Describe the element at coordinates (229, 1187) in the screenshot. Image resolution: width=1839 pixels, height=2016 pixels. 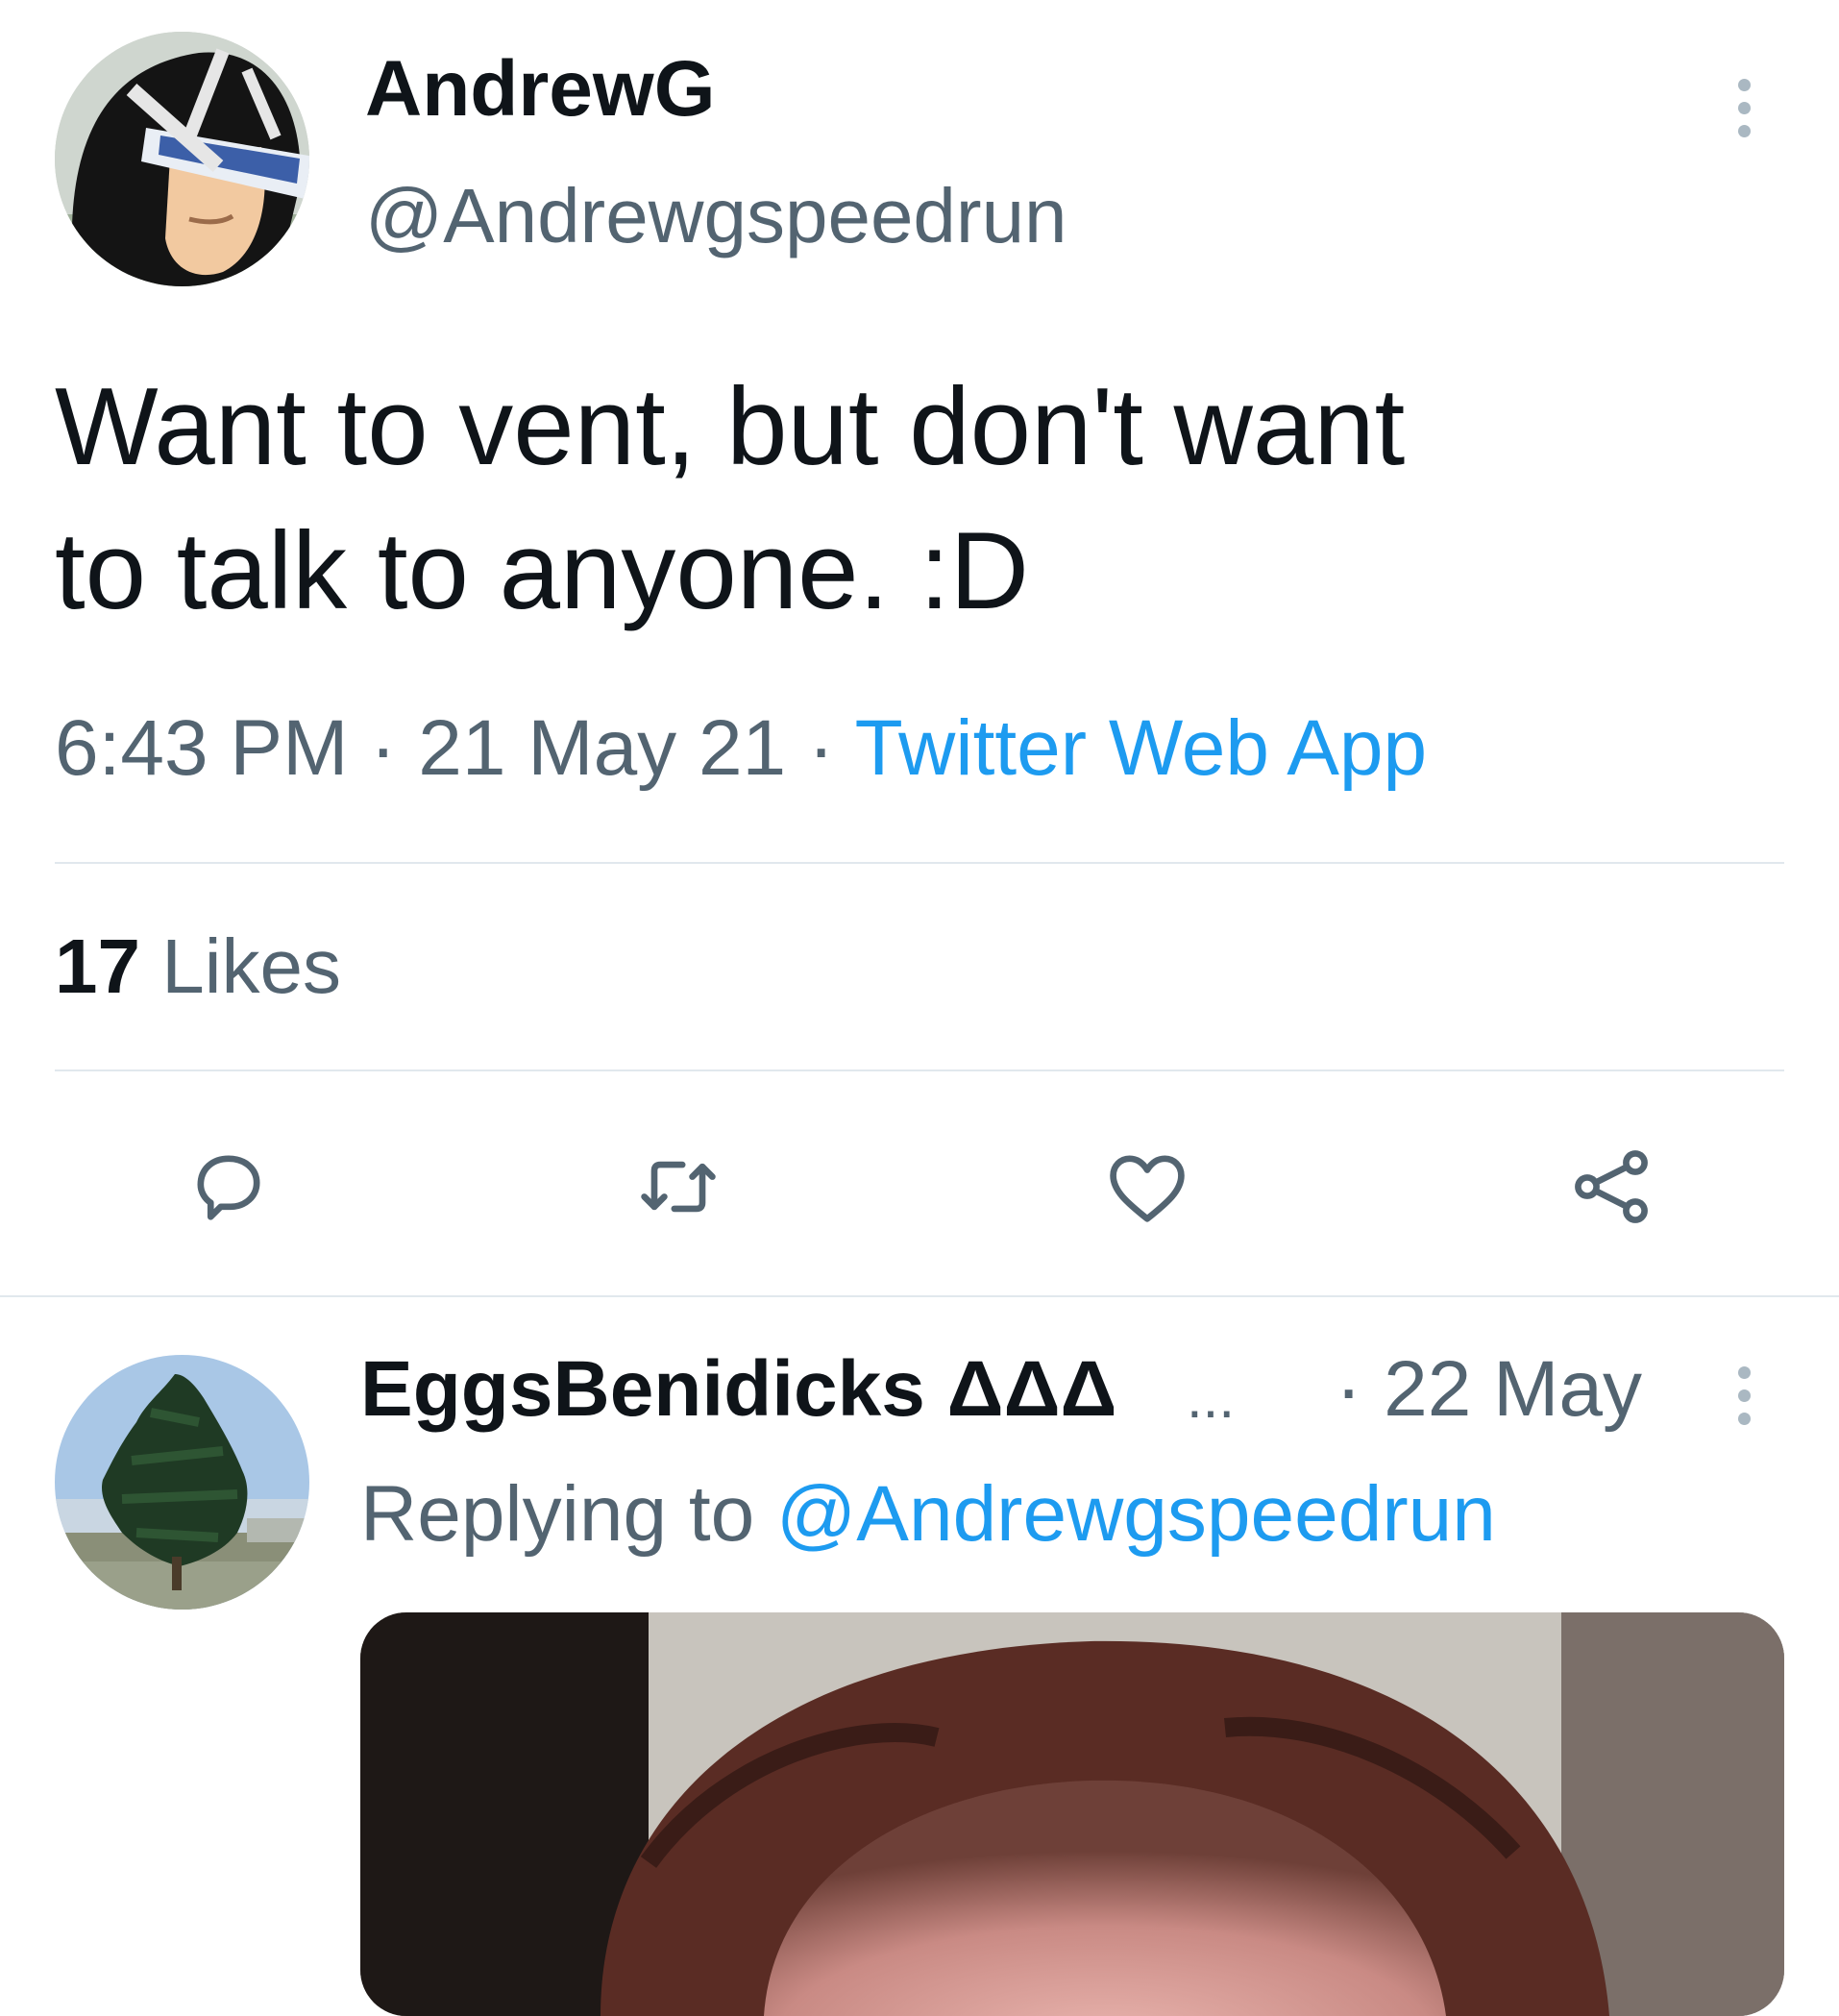
I see `reply-icon` at that location.